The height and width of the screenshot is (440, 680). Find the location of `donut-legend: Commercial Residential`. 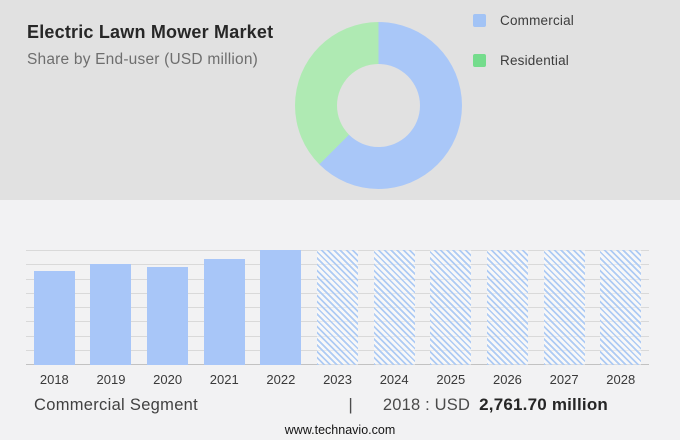

donut-legend: Commercial Residential is located at coordinates (523, 53).